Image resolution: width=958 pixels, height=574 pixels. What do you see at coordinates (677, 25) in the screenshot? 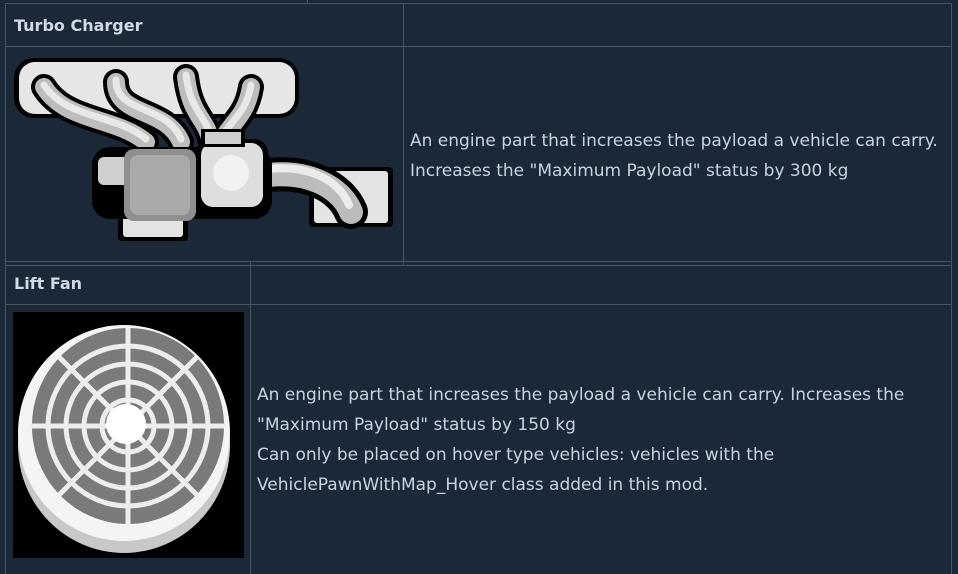
I see `turbo-charger-header-empty` at bounding box center [677, 25].